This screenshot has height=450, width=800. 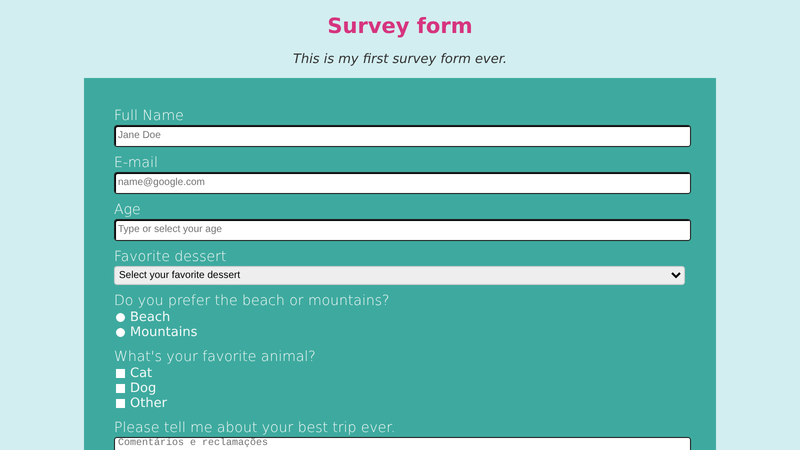 What do you see at coordinates (136, 163) in the screenshot?
I see `field-label: E-mail` at bounding box center [136, 163].